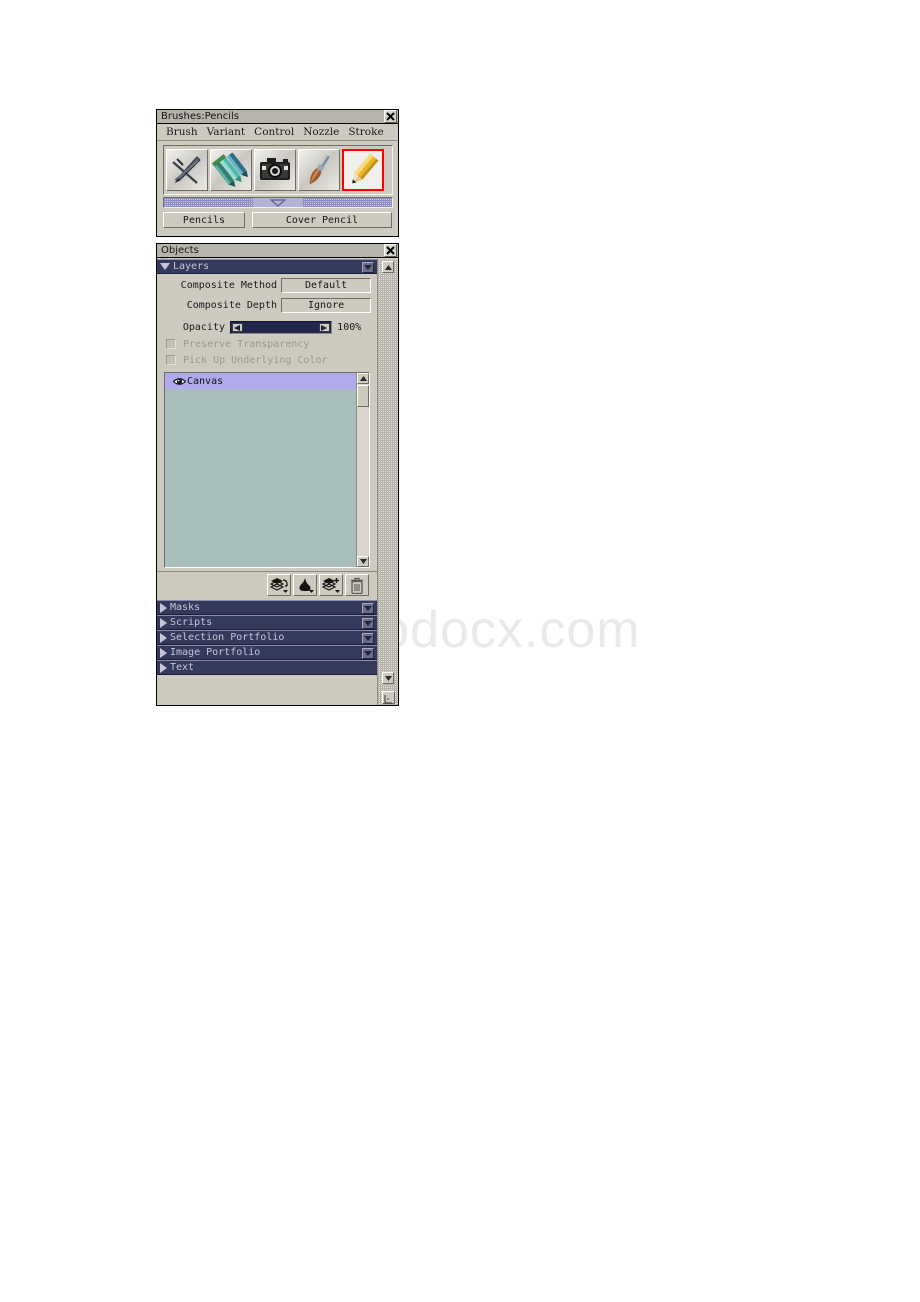  What do you see at coordinates (261, 470) in the screenshot?
I see `layer-list: Canvas` at bounding box center [261, 470].